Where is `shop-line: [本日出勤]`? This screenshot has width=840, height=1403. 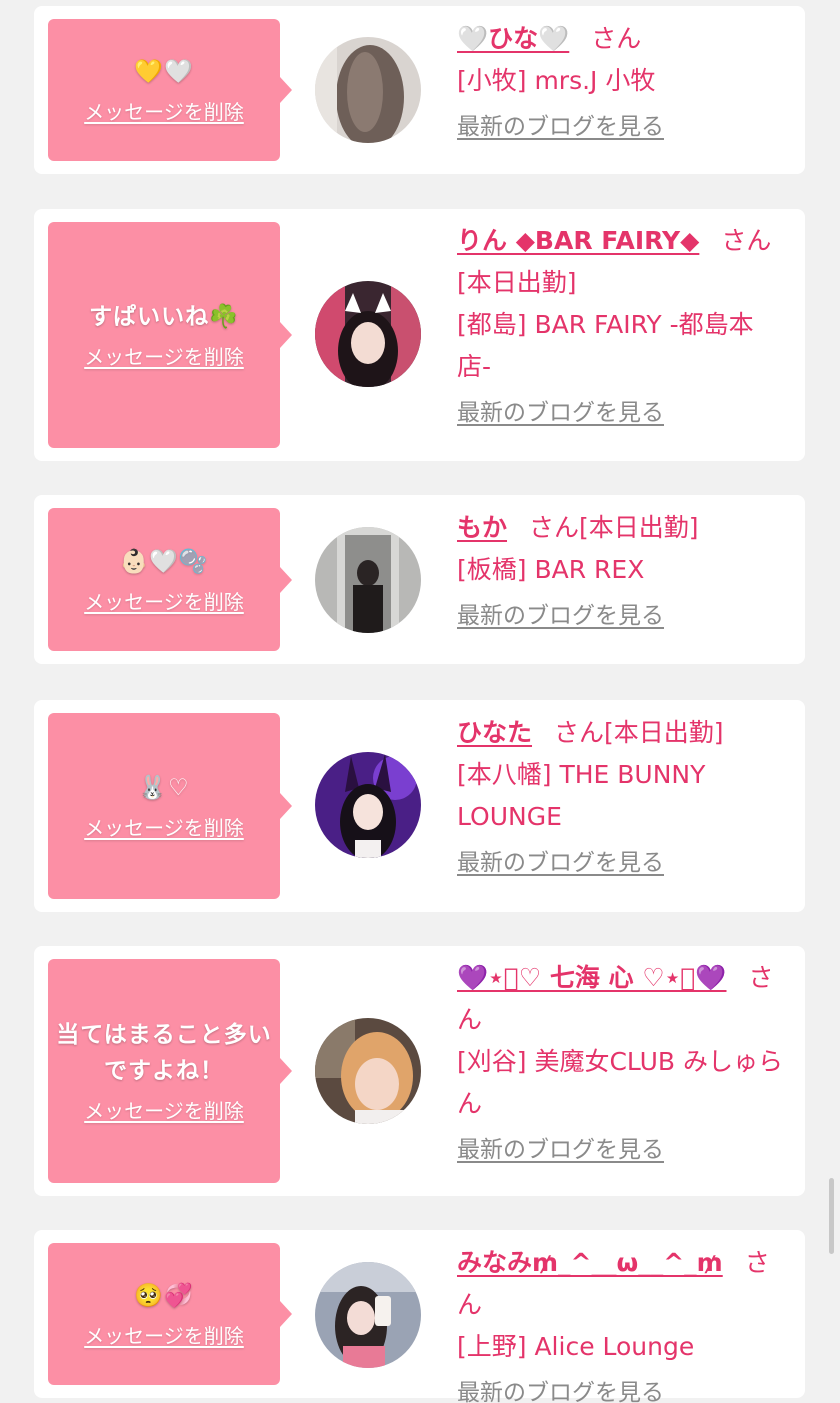
shop-line: [本日出勤] is located at coordinates (517, 282).